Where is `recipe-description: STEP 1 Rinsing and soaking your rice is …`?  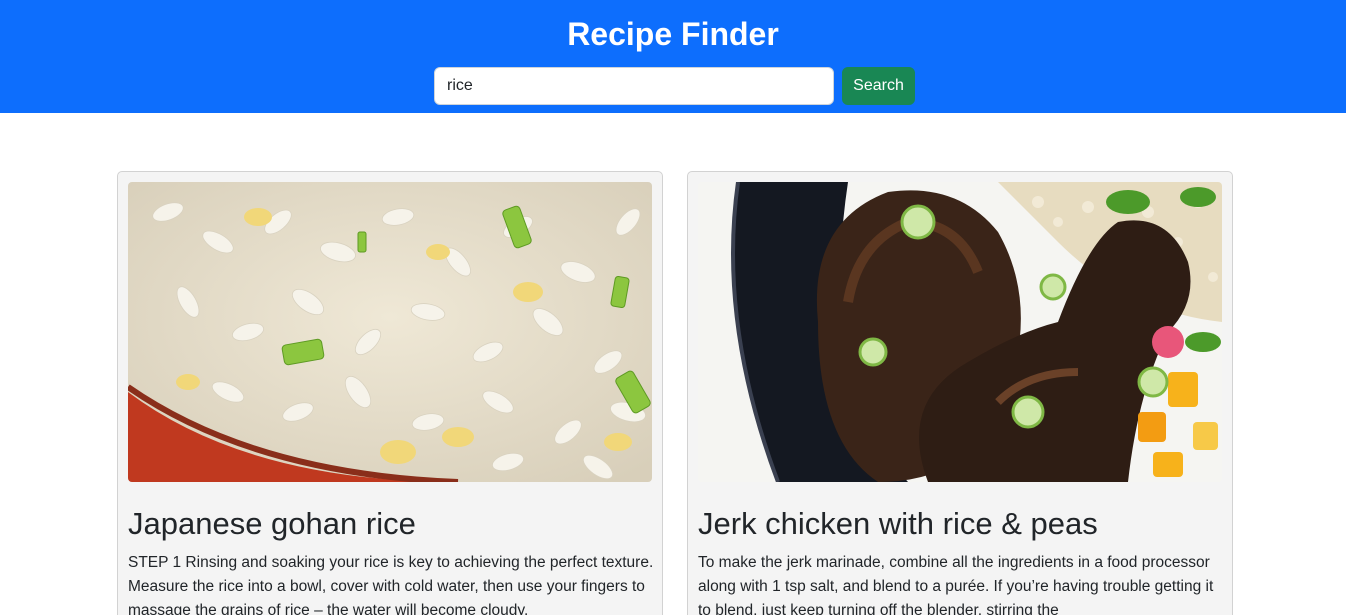
recipe-description: STEP 1 Rinsing and soaking your rice is … is located at coordinates (391, 584).